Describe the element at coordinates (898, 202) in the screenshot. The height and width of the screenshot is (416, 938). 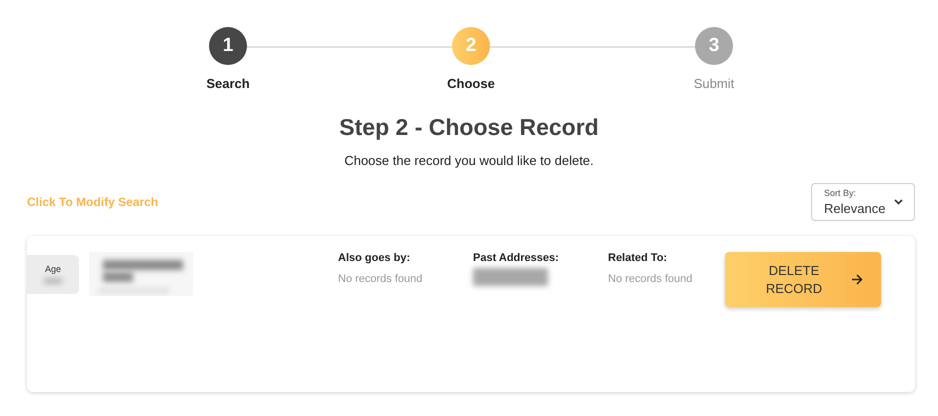
I see `chevron-down-icon` at that location.